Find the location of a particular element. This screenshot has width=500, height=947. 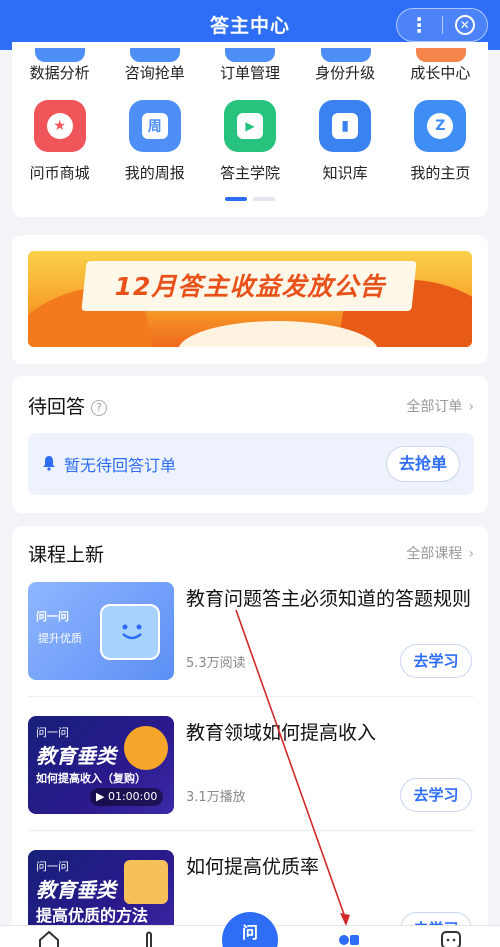

grid-item-knowledge-base: ▮ 知识库 is located at coordinates (345, 141).